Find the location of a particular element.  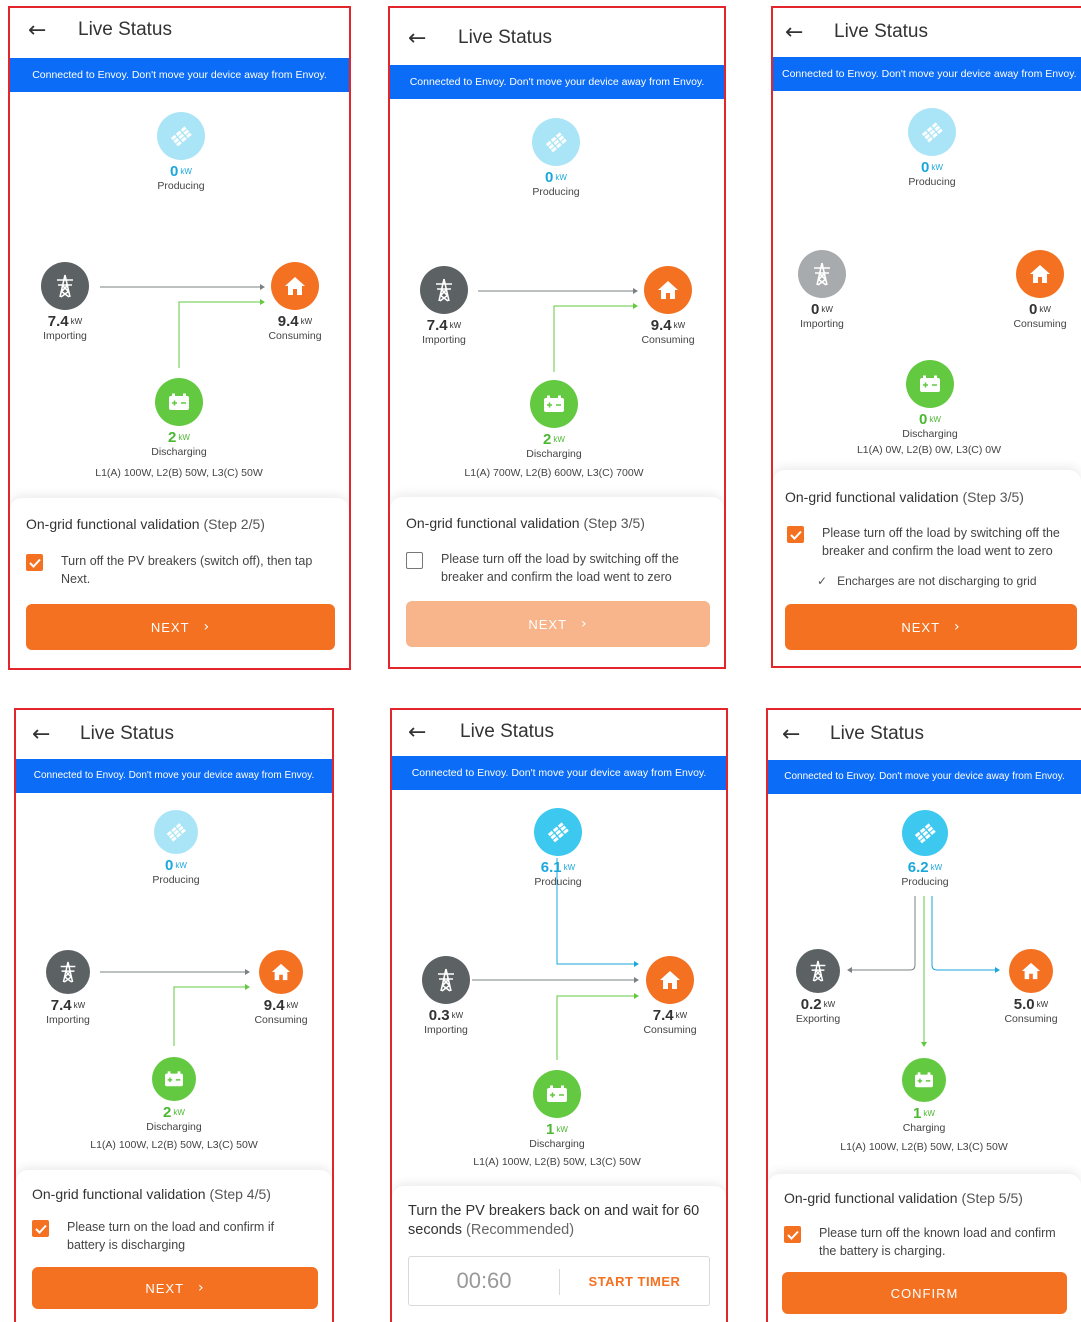

phase-readout: L1(A) 700W, L2(B) 600W, L3(C) 700W is located at coordinates (554, 473).